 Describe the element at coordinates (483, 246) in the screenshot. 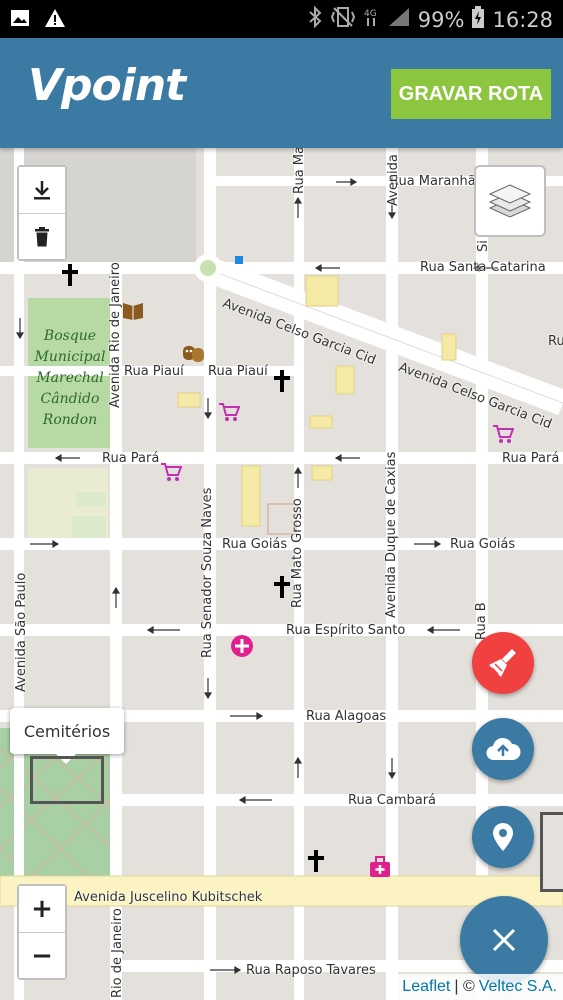

I see `street-label: Si` at that location.